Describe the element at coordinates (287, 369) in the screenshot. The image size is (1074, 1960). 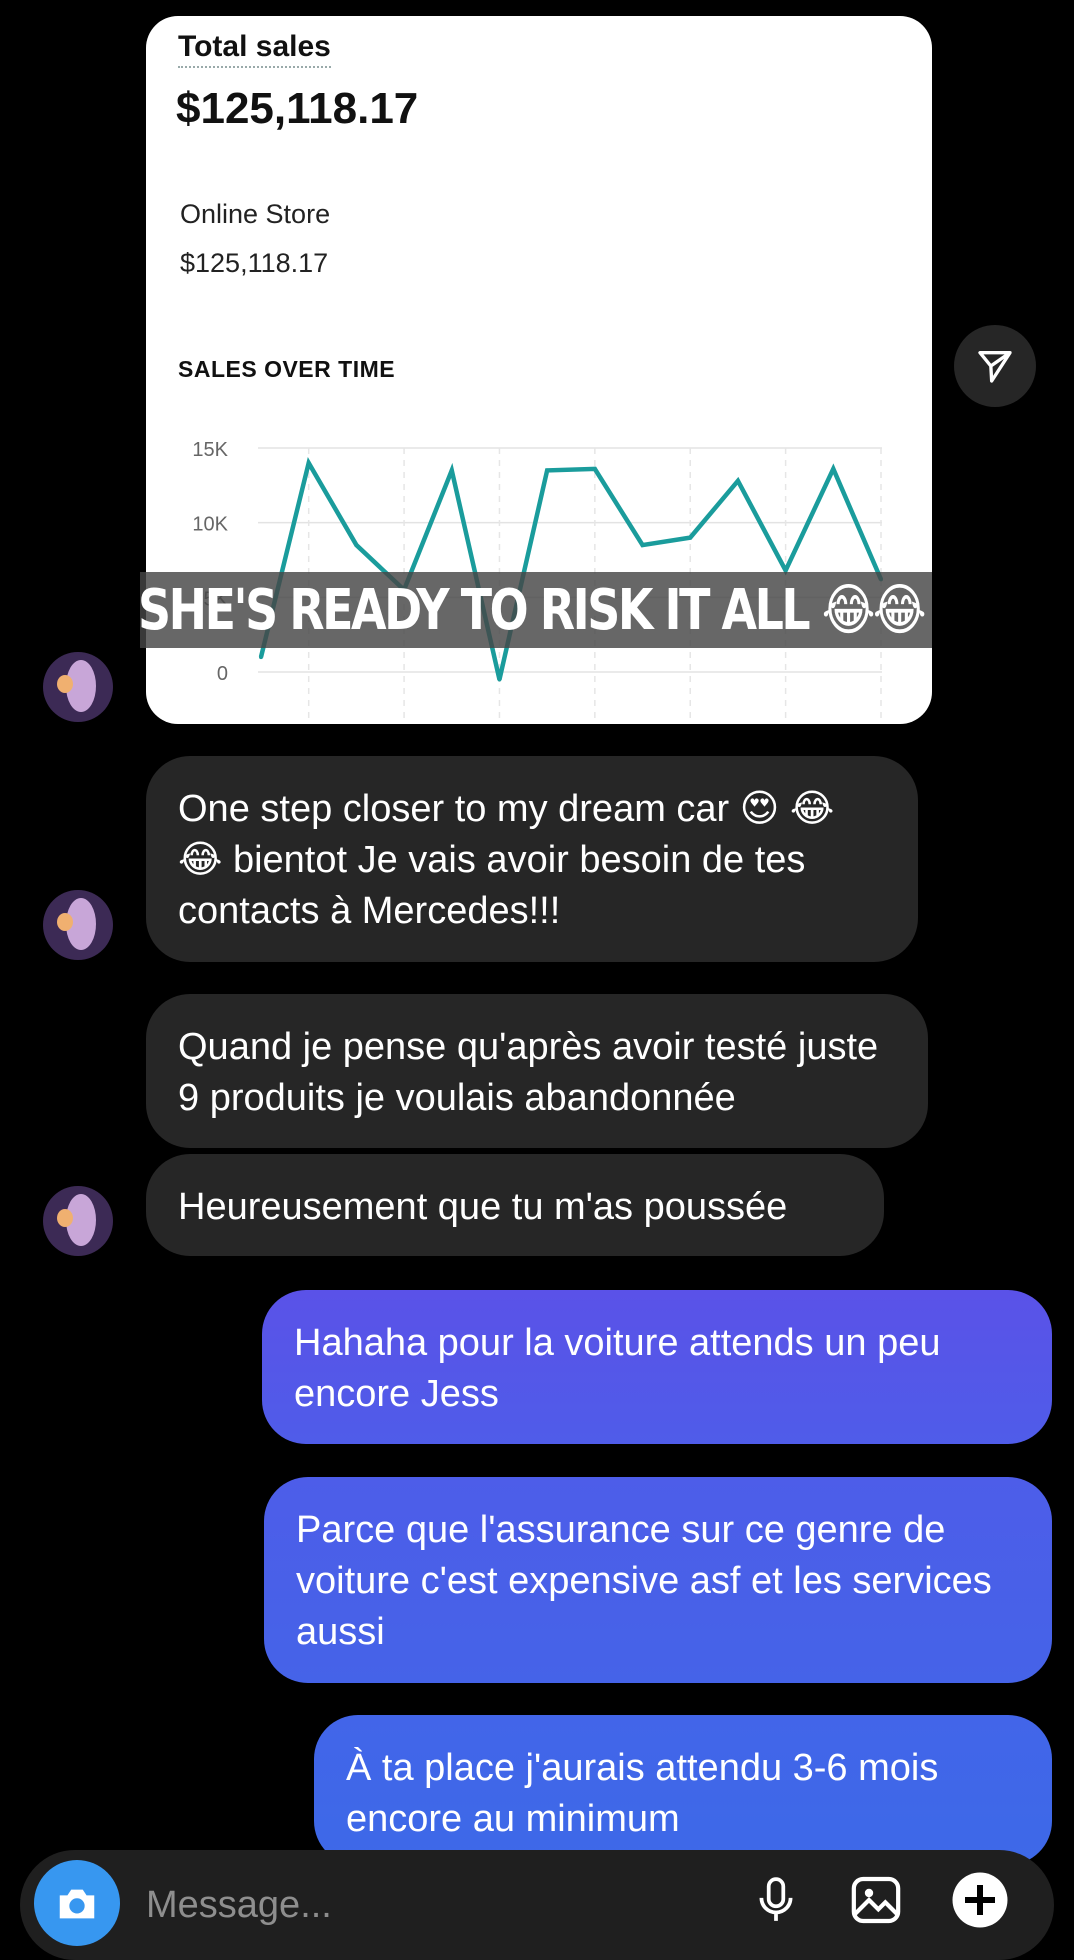
I see `chart-title: SALES OVER TIME` at that location.